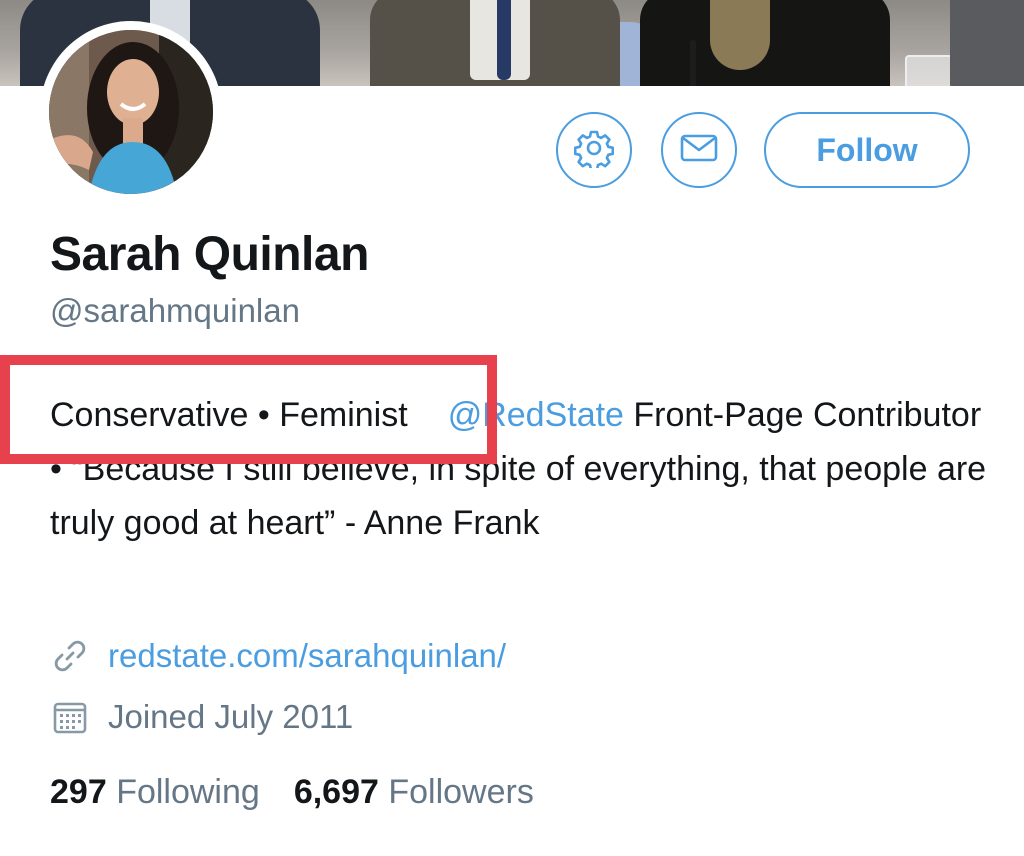  What do you see at coordinates (231, 716) in the screenshot?
I see `joined-date: Joined July 2011` at bounding box center [231, 716].